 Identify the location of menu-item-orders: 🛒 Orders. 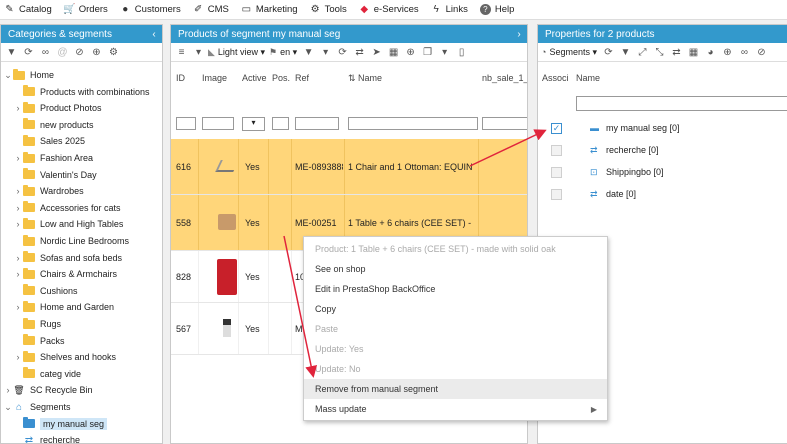
(85, 9).